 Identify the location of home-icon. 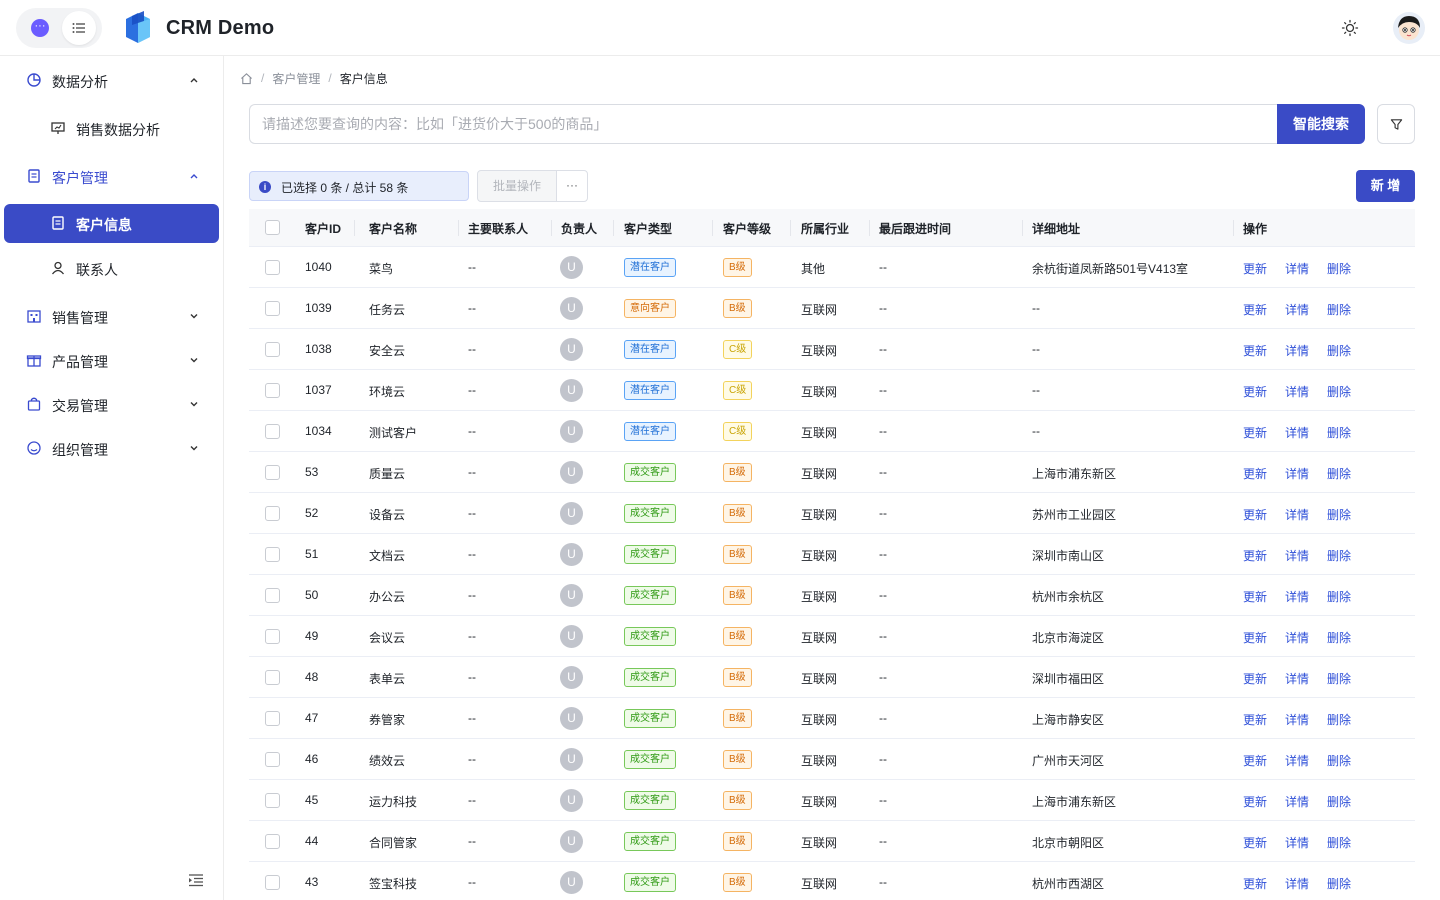
(246, 78).